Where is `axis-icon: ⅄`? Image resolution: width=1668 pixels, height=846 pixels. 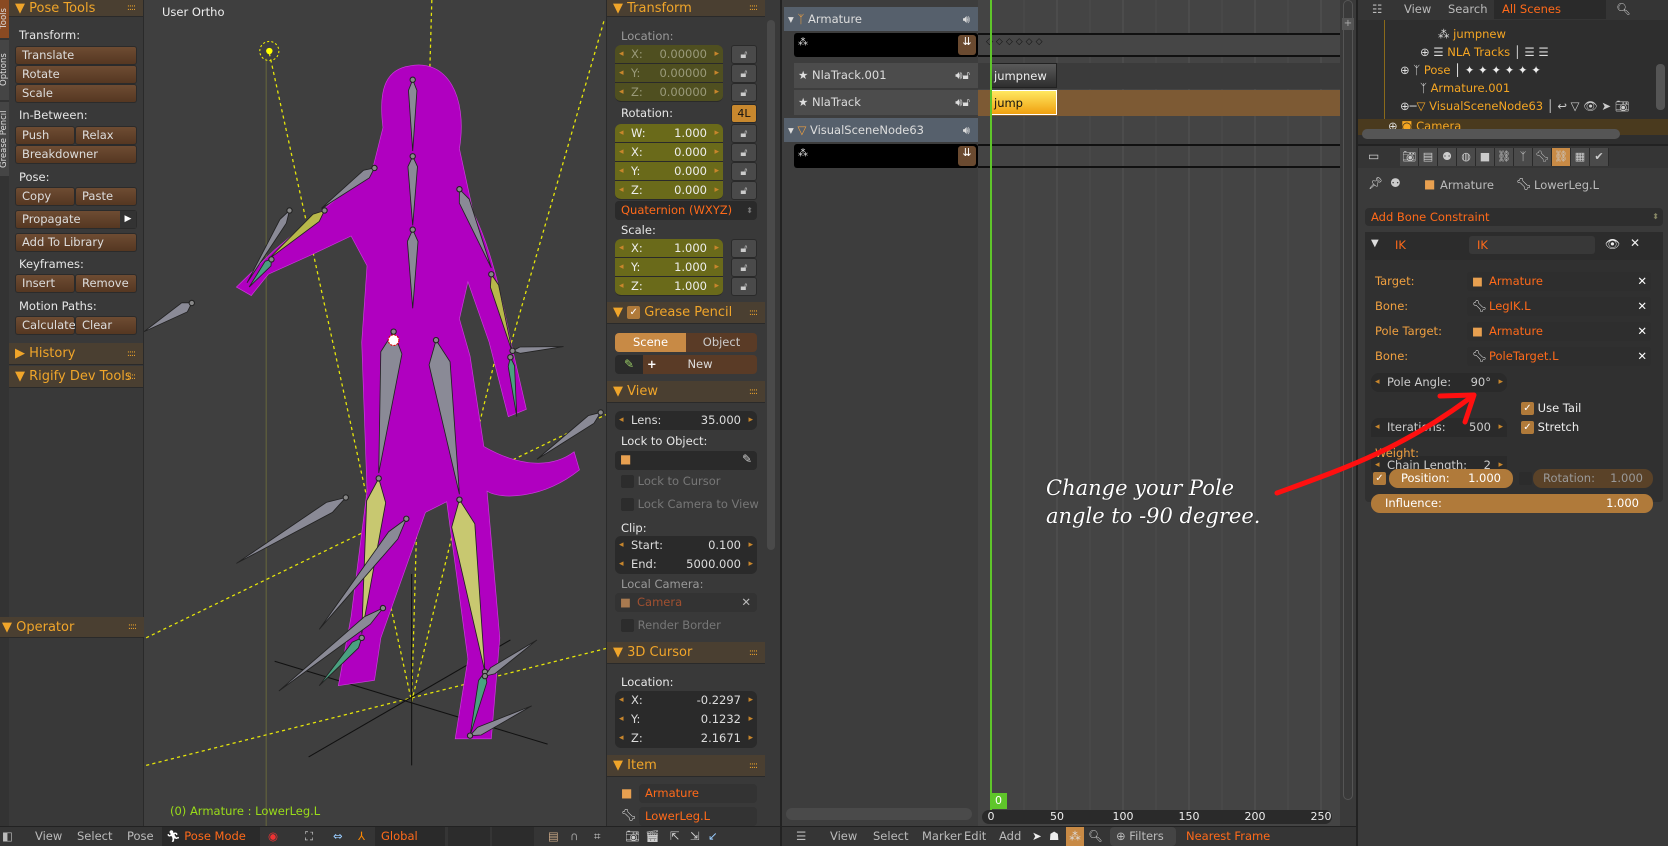 axis-icon: ⅄ is located at coordinates (361, 836).